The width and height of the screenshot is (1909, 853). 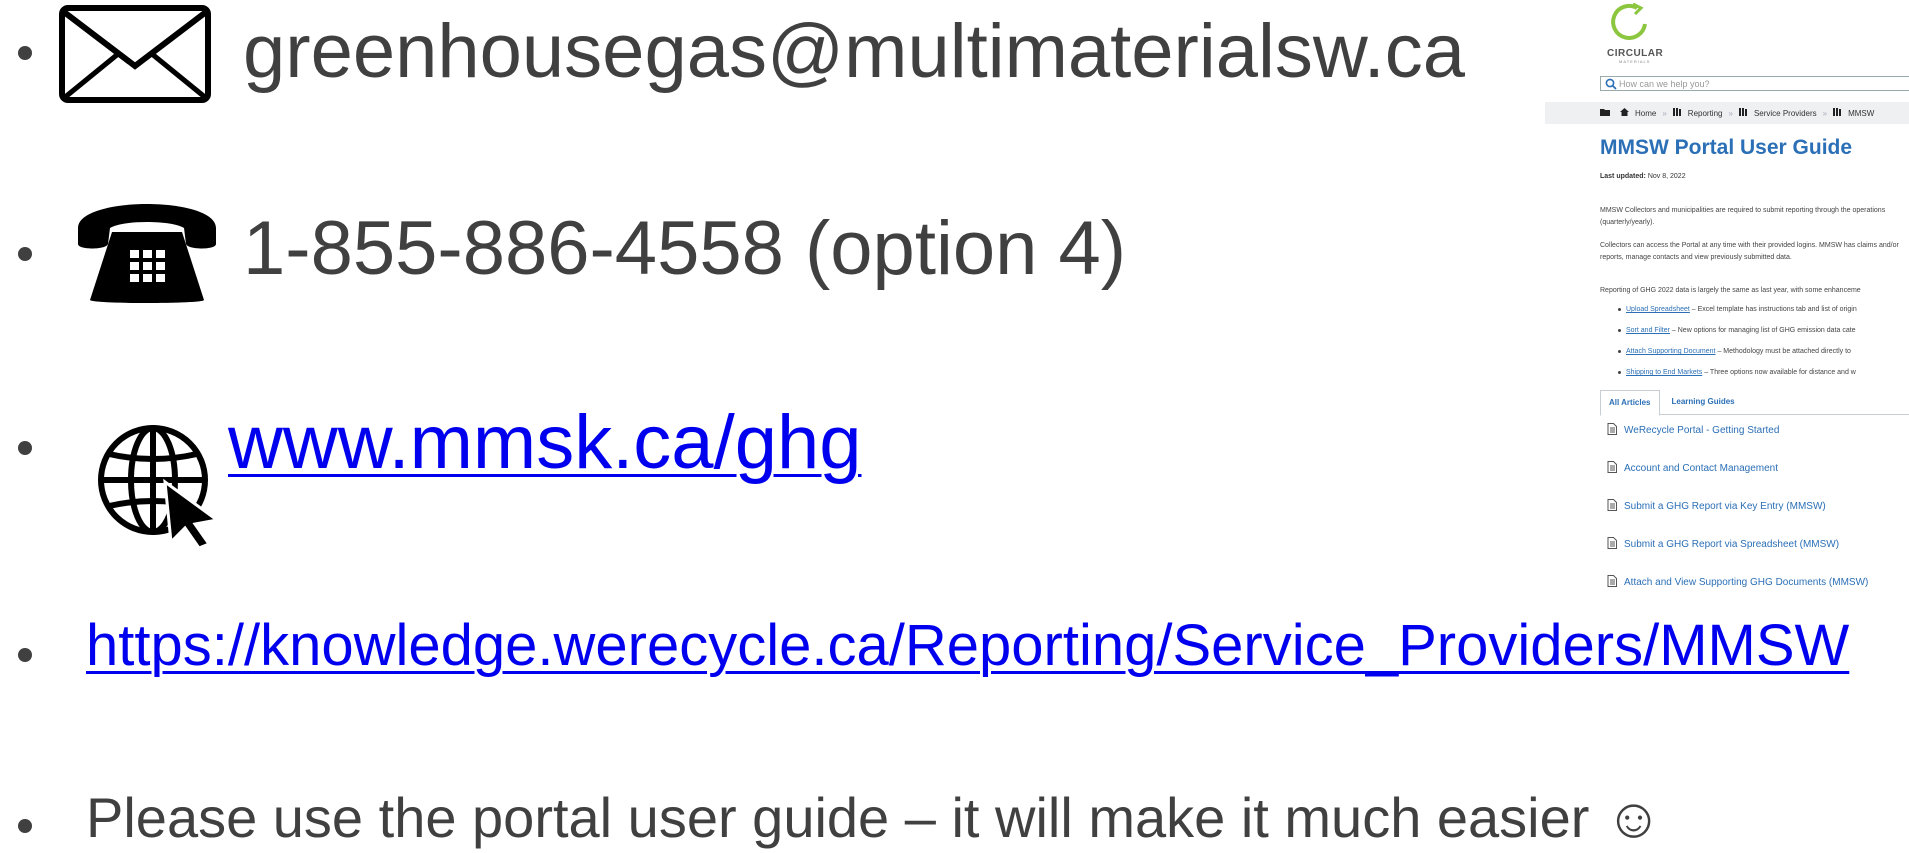 What do you see at coordinates (854, 52) in the screenshot?
I see `email-address: greenhousegas@multimaterialsw.ca` at bounding box center [854, 52].